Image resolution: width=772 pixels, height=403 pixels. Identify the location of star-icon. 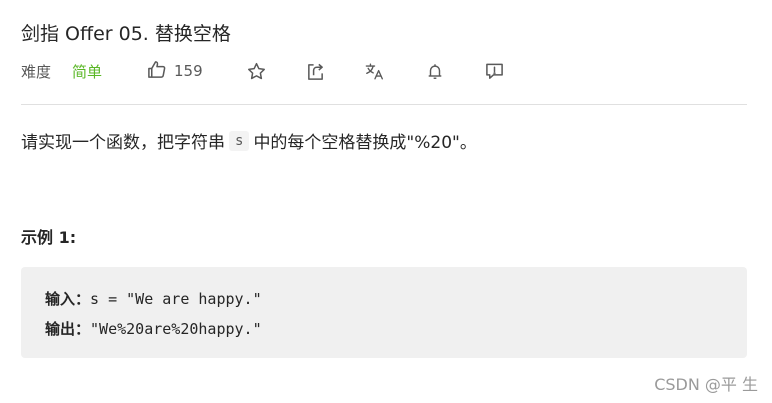
(256, 71).